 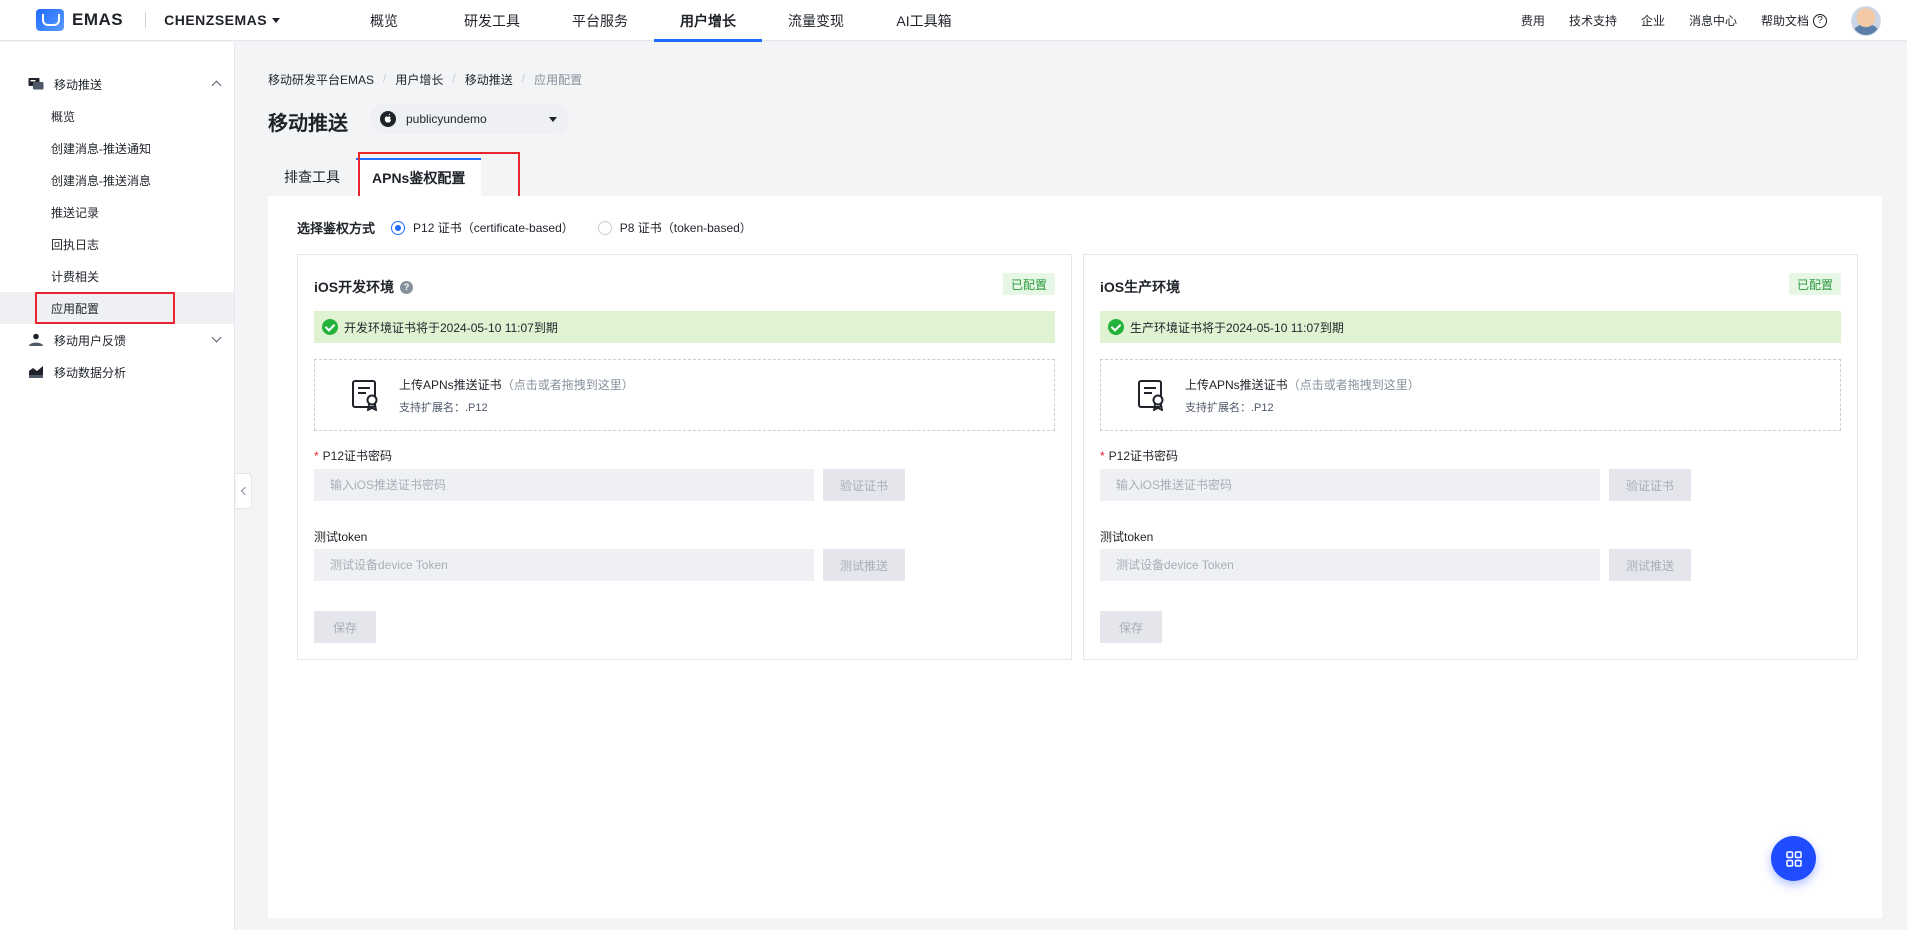 What do you see at coordinates (1653, 20) in the screenshot?
I see `link-enterprise: 企业` at bounding box center [1653, 20].